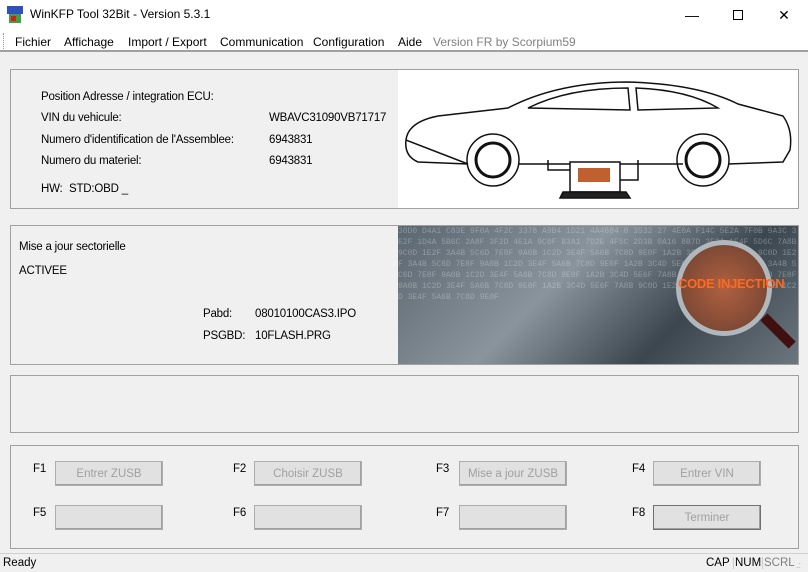 The width and height of the screenshot is (808, 572). I want to click on resize-grip: .:, so click(798, 565).